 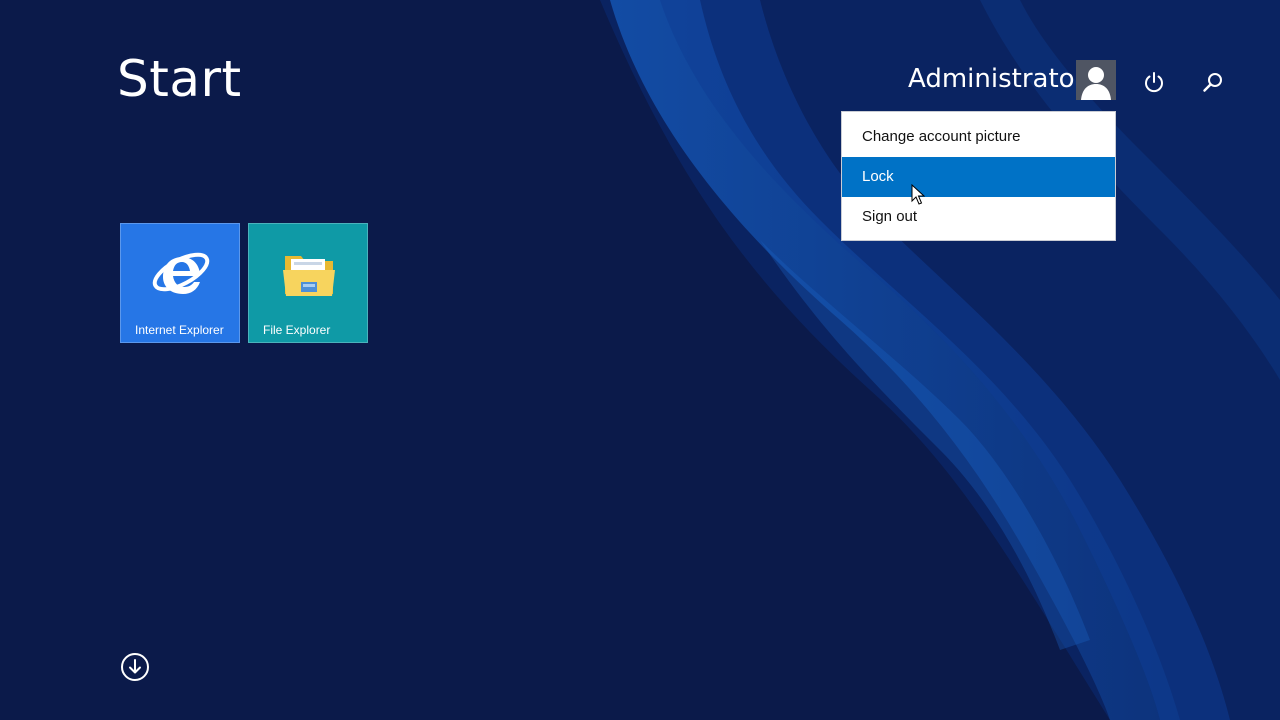 I want to click on account-user-name: Administrator, so click(x=996, y=79).